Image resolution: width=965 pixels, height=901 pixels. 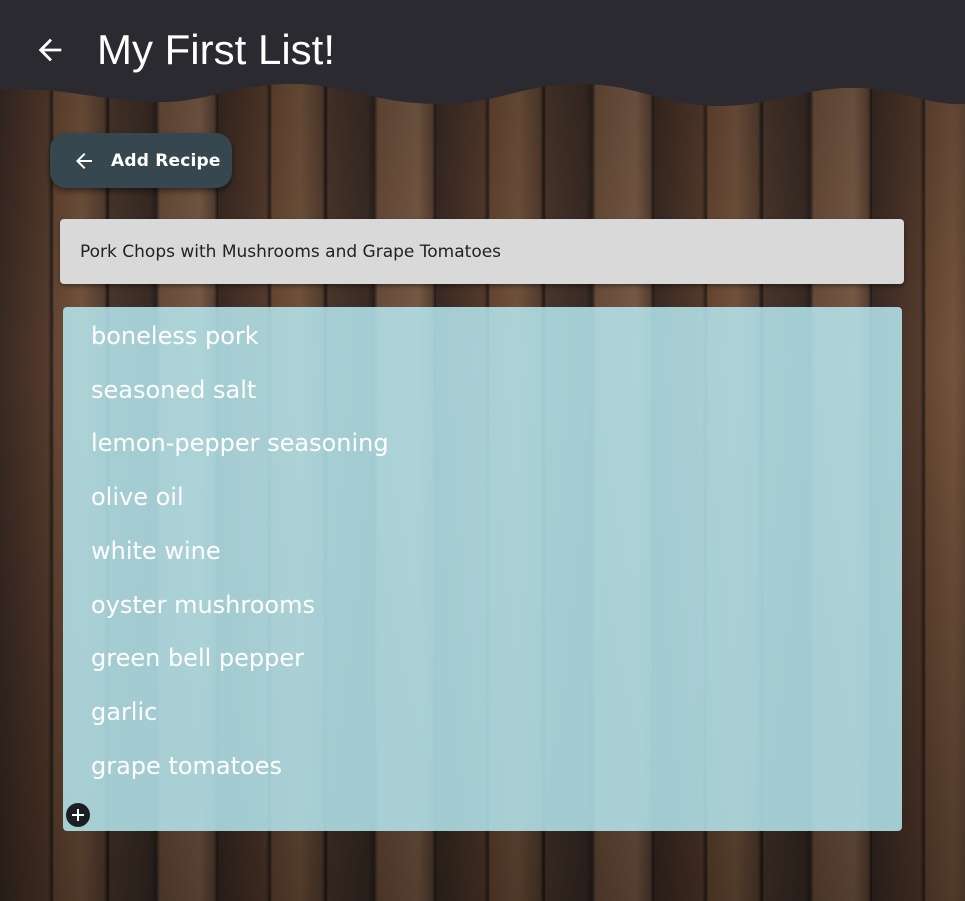 What do you see at coordinates (124, 712) in the screenshot?
I see `ingredient-item: garlic` at bounding box center [124, 712].